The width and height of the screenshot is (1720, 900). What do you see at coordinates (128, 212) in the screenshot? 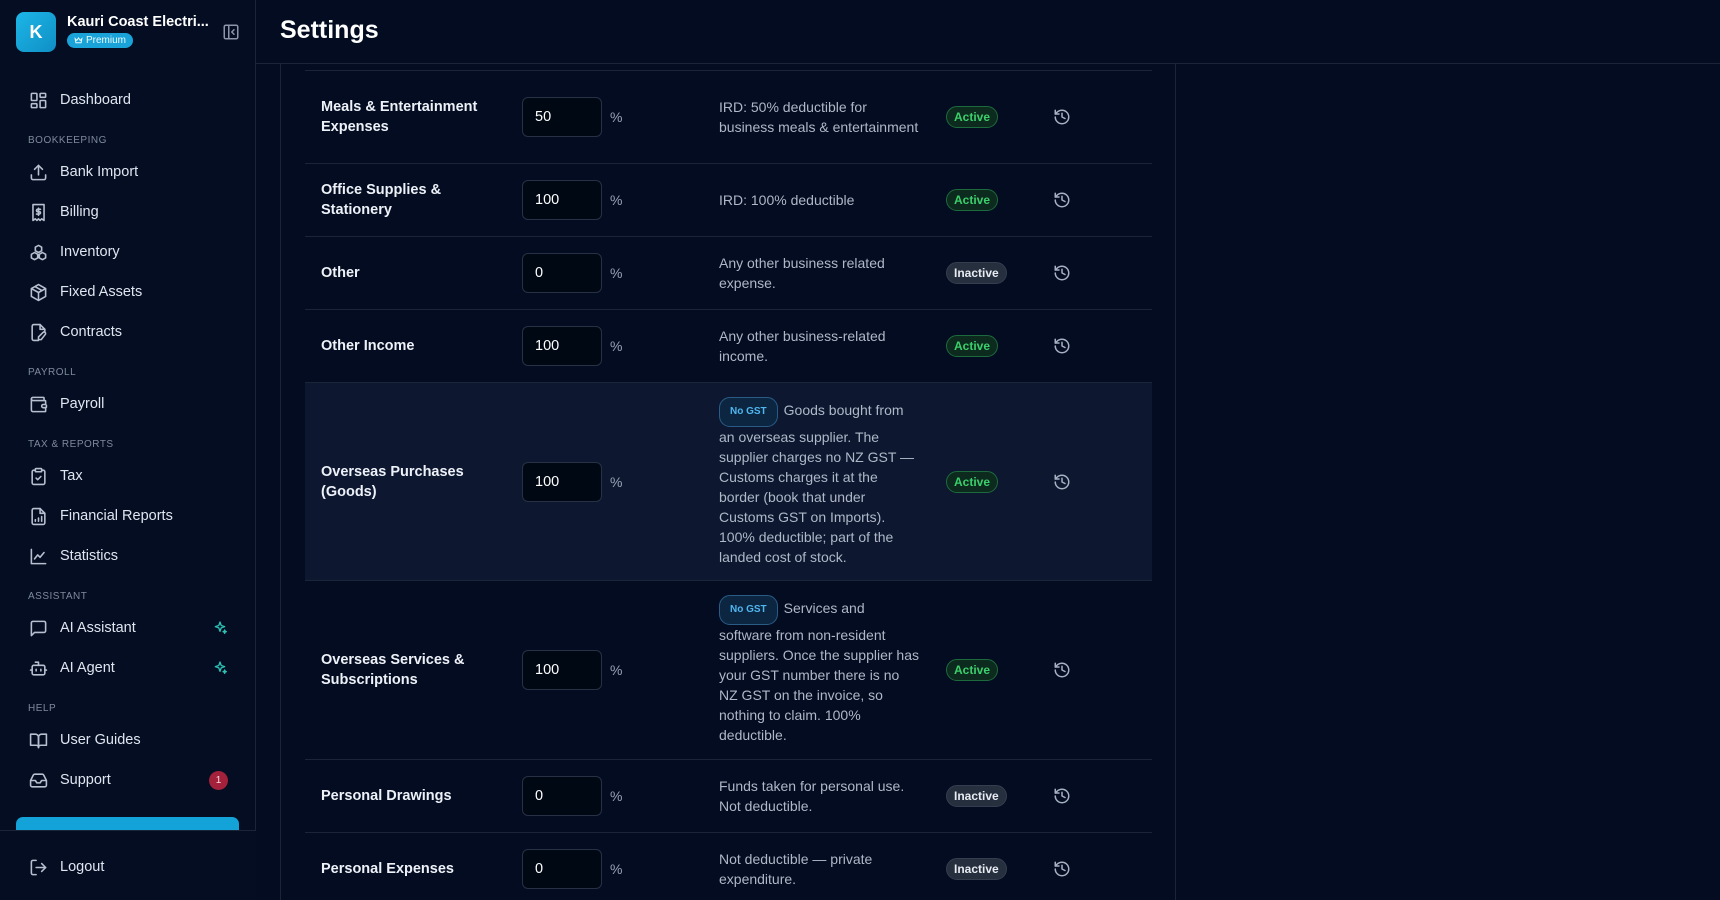
I see `sidebar-item-billing: Billing` at bounding box center [128, 212].